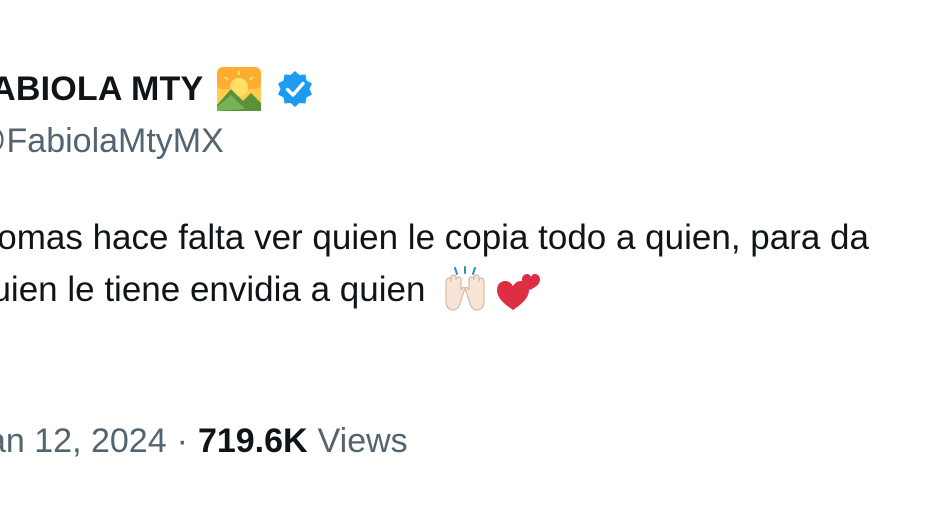  What do you see at coordinates (239, 89) in the screenshot?
I see `sunrise-over-mountains-icon` at bounding box center [239, 89].